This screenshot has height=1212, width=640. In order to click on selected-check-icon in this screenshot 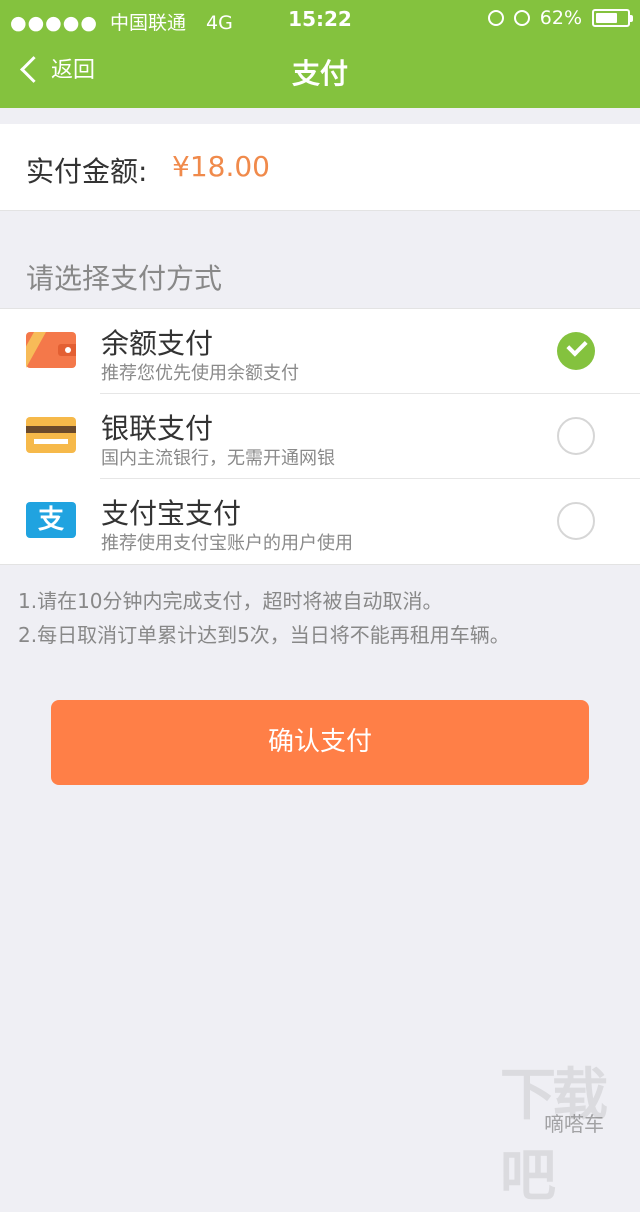, I will do `click(576, 351)`.